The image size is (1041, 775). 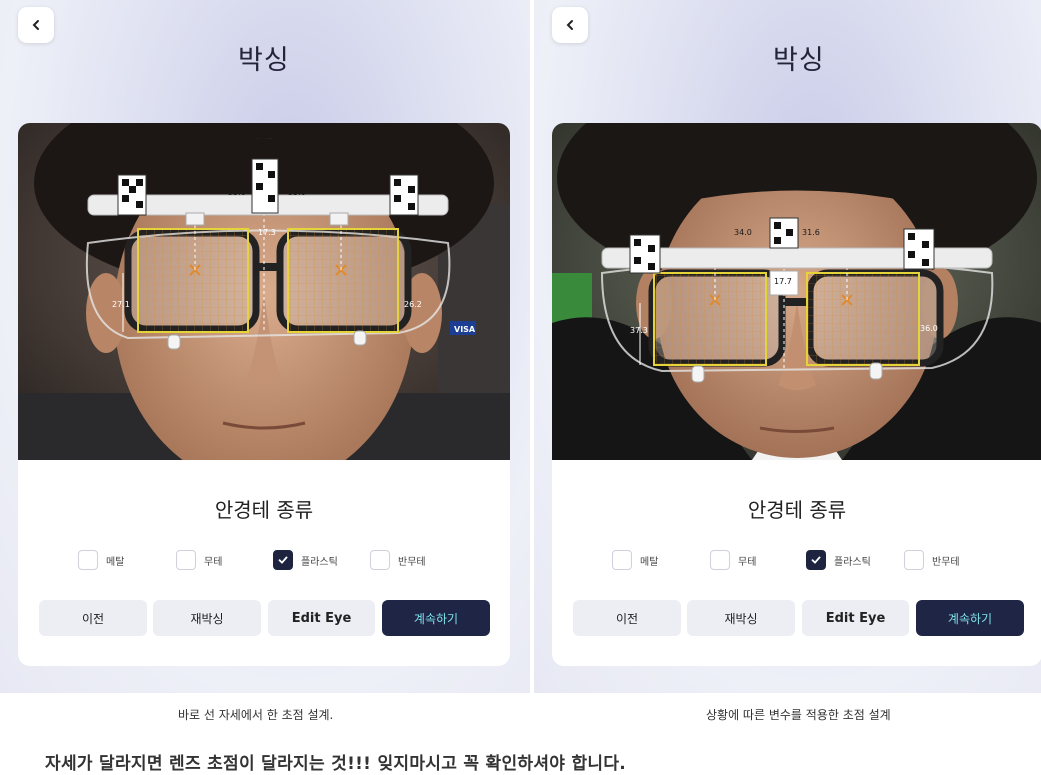 What do you see at coordinates (237, 192) in the screenshot?
I see `measure-pd-left: 33.0` at bounding box center [237, 192].